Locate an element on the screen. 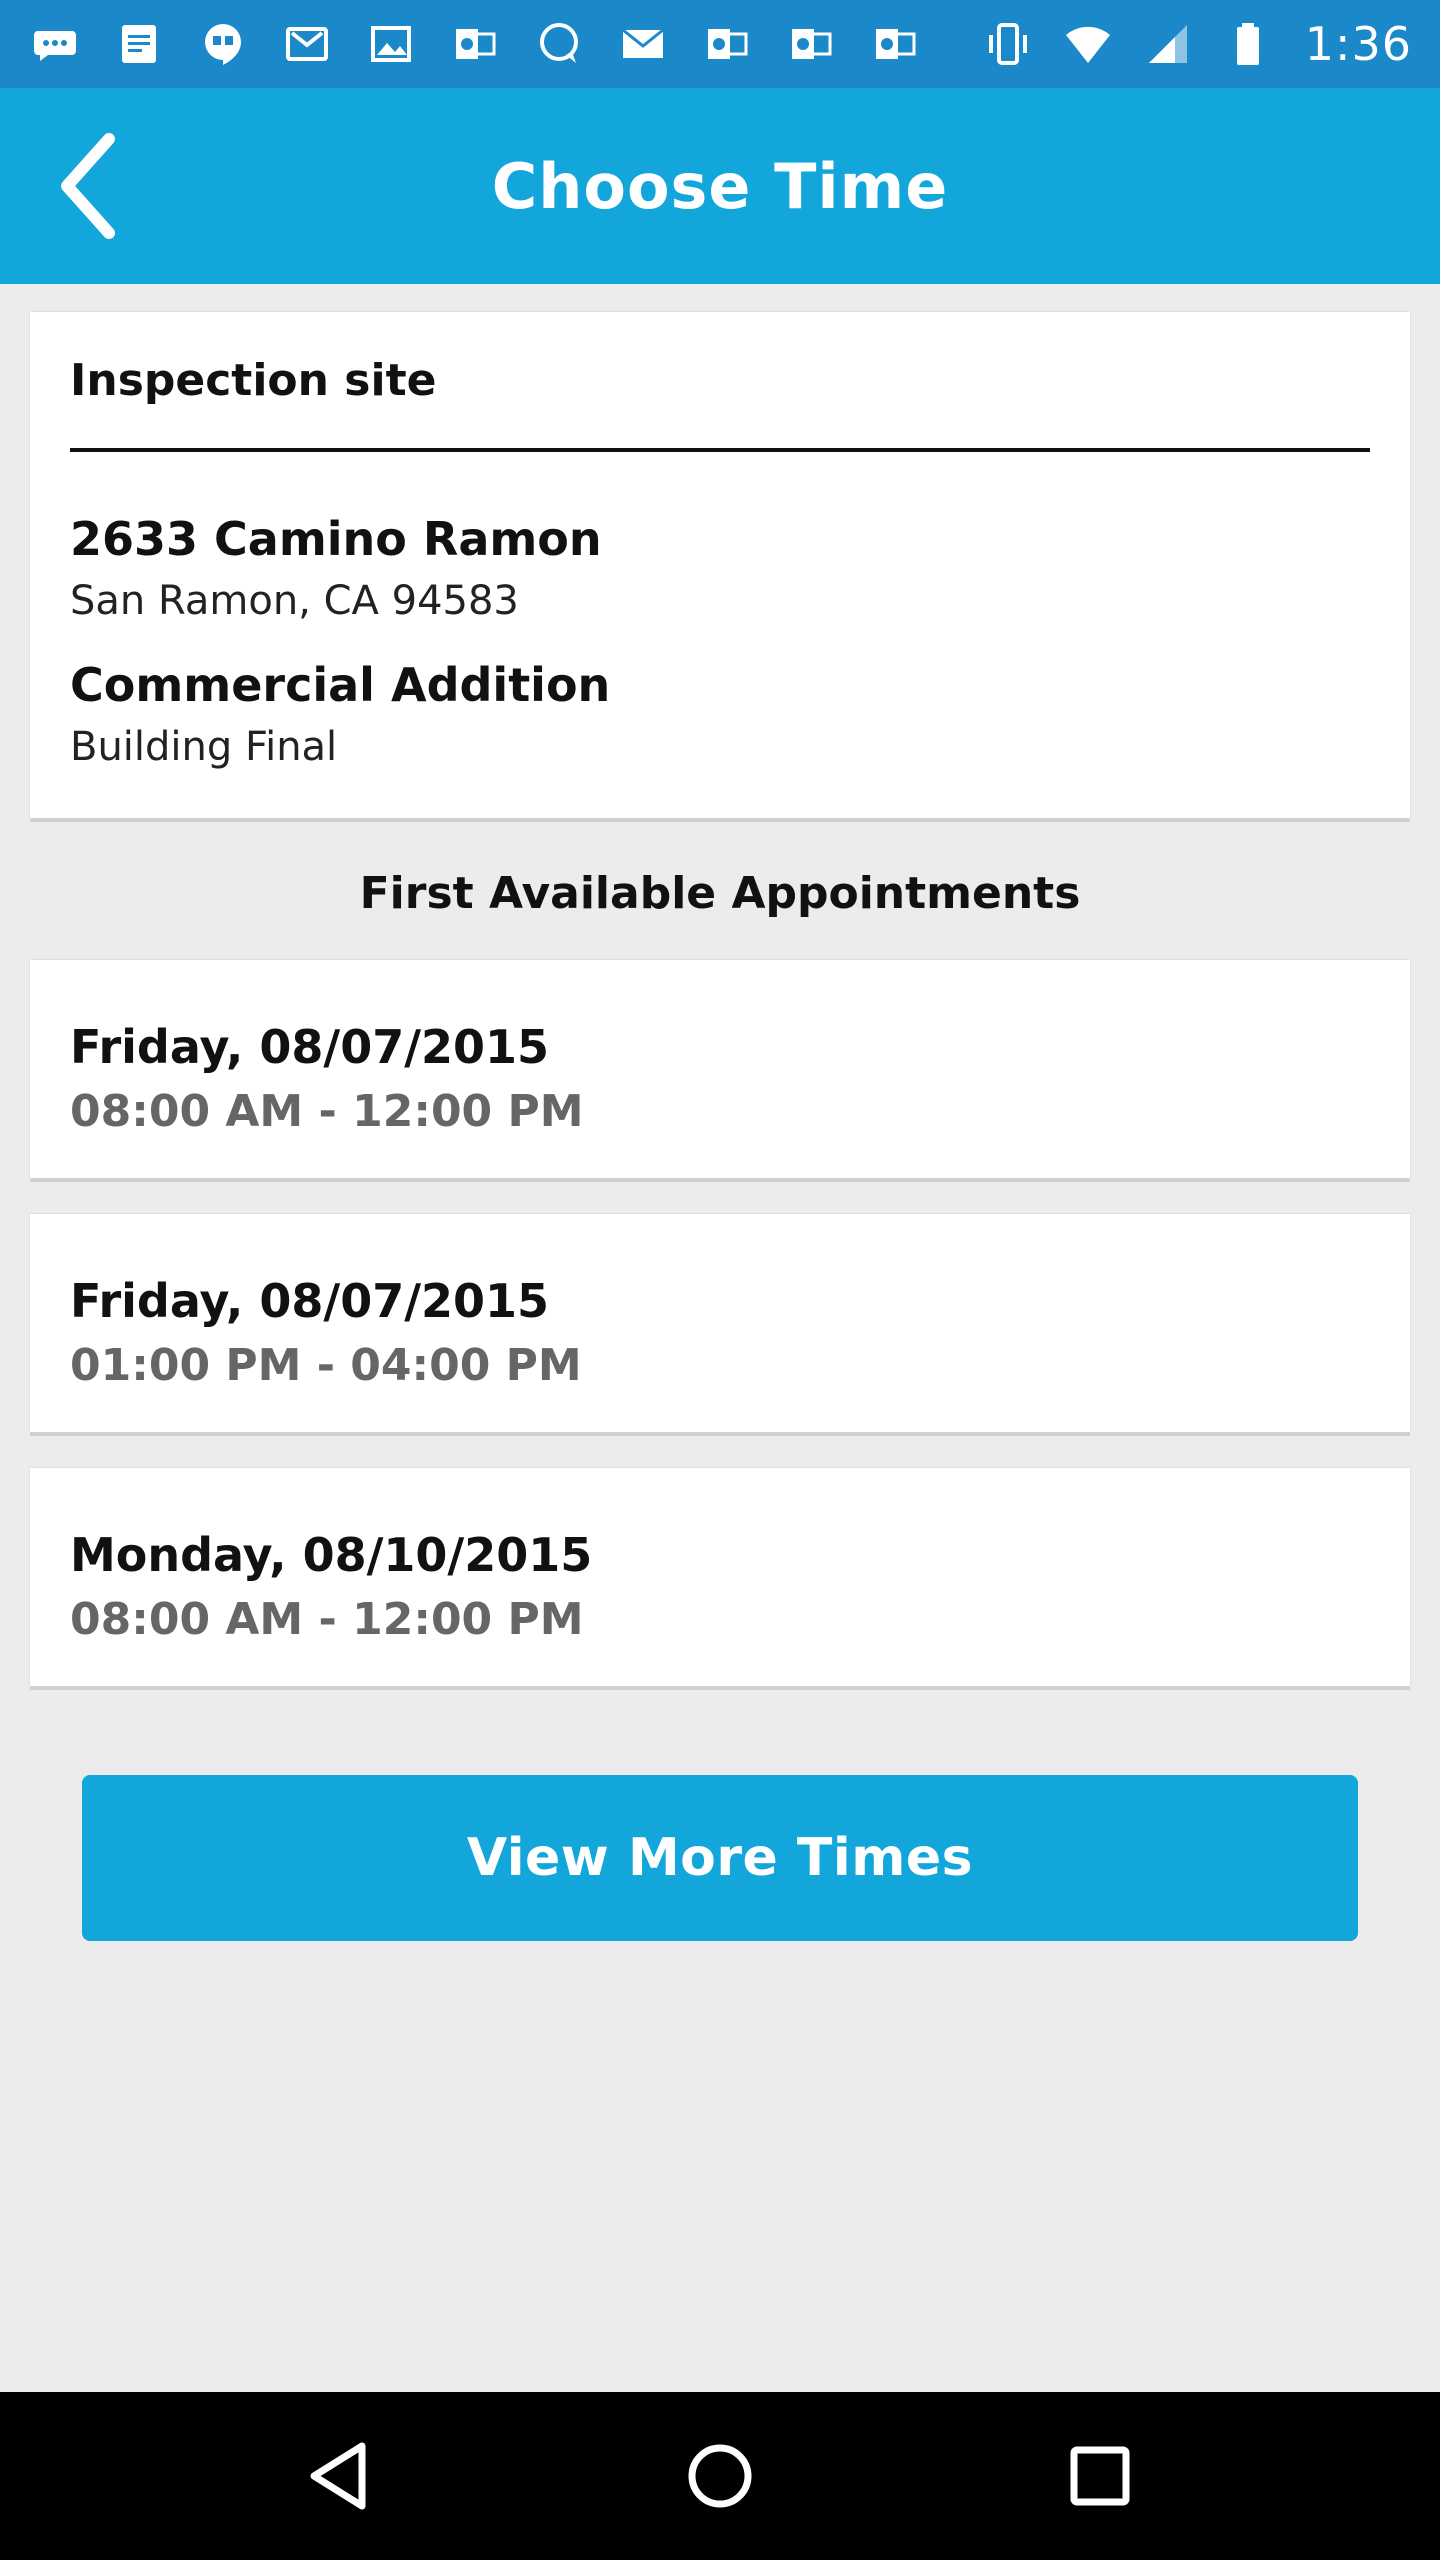 This screenshot has width=1440, height=2560. nav-recents-button is located at coordinates (1100, 2476).